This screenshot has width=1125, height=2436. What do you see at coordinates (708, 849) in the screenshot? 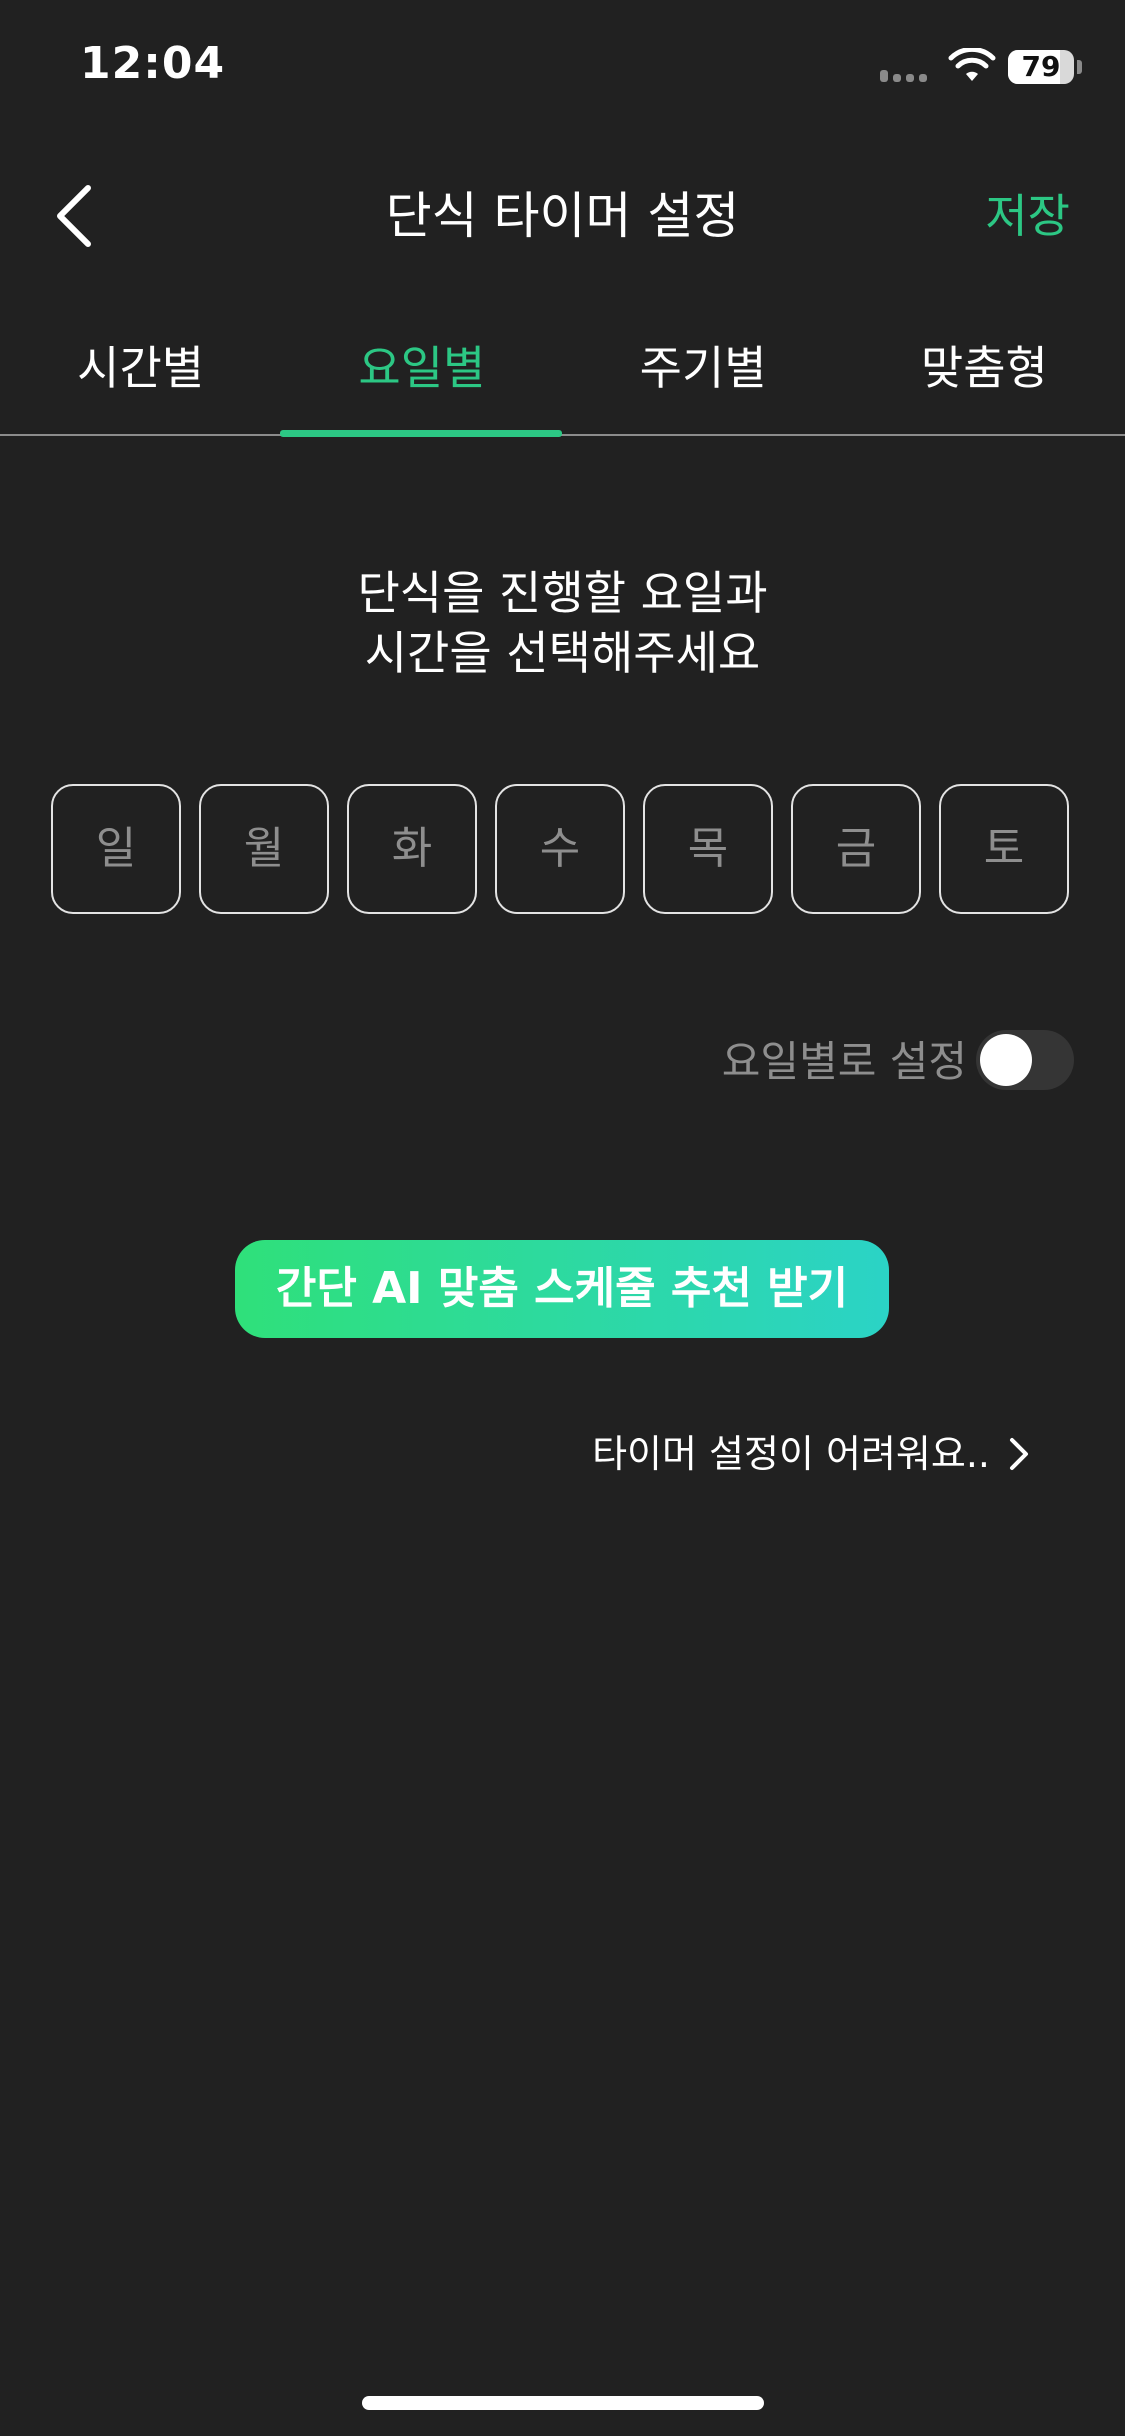
I see `day-button-thu: 목` at bounding box center [708, 849].